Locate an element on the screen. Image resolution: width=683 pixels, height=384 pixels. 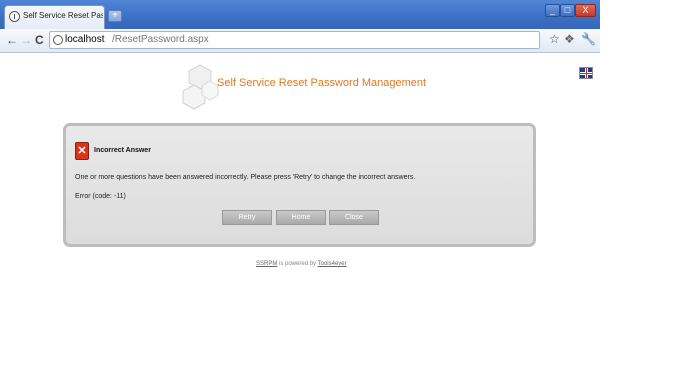
footer: SSRPM is powered by Tools4ever is located at coordinates (301, 264).